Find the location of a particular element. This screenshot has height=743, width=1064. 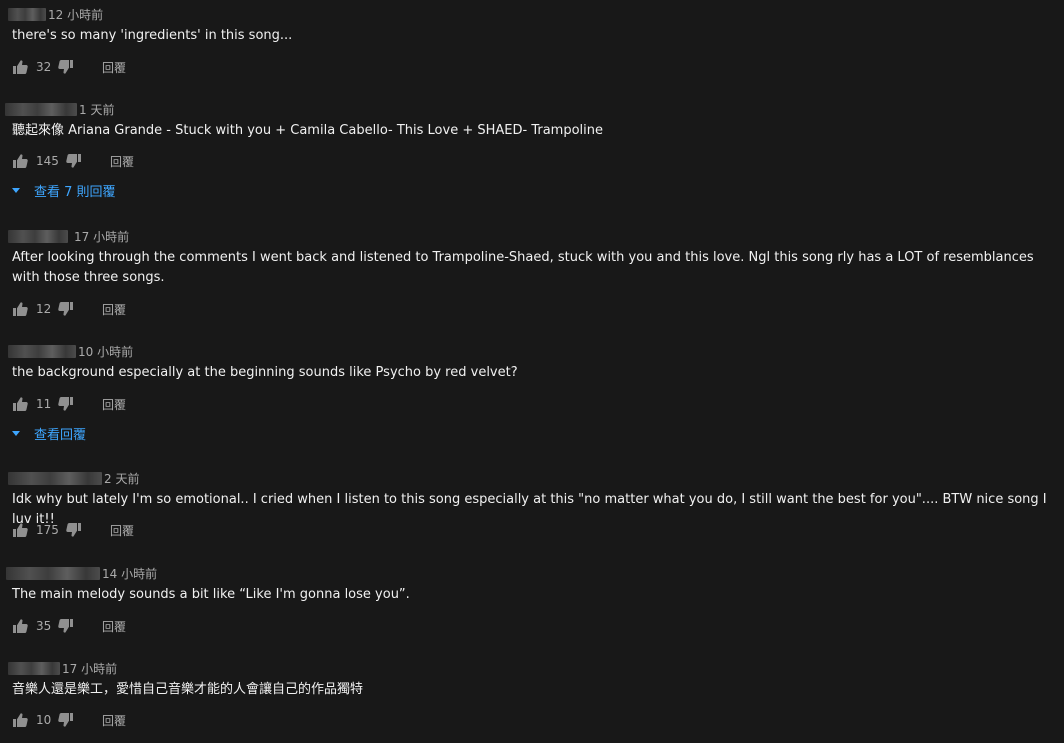

like-count: 10 is located at coordinates (44, 720).